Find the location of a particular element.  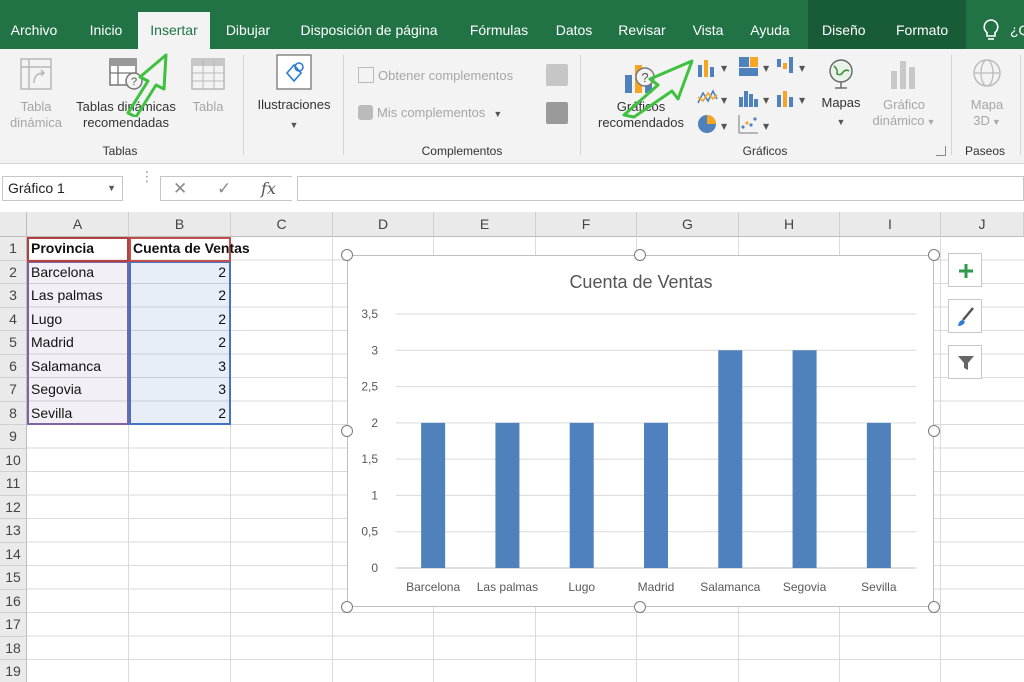

column-header-i: I is located at coordinates (890, 224).